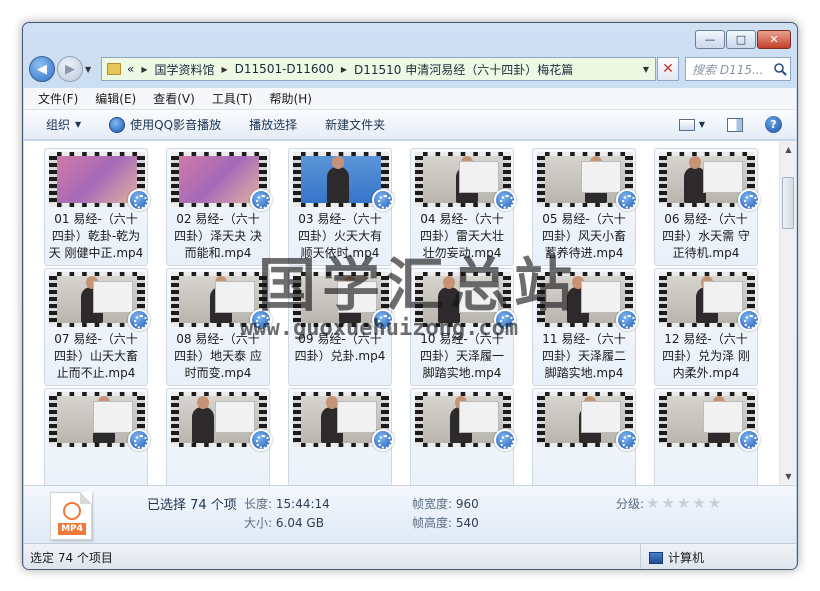  I want to click on file-name-line: 11 易经-（六十, so click(584, 339).